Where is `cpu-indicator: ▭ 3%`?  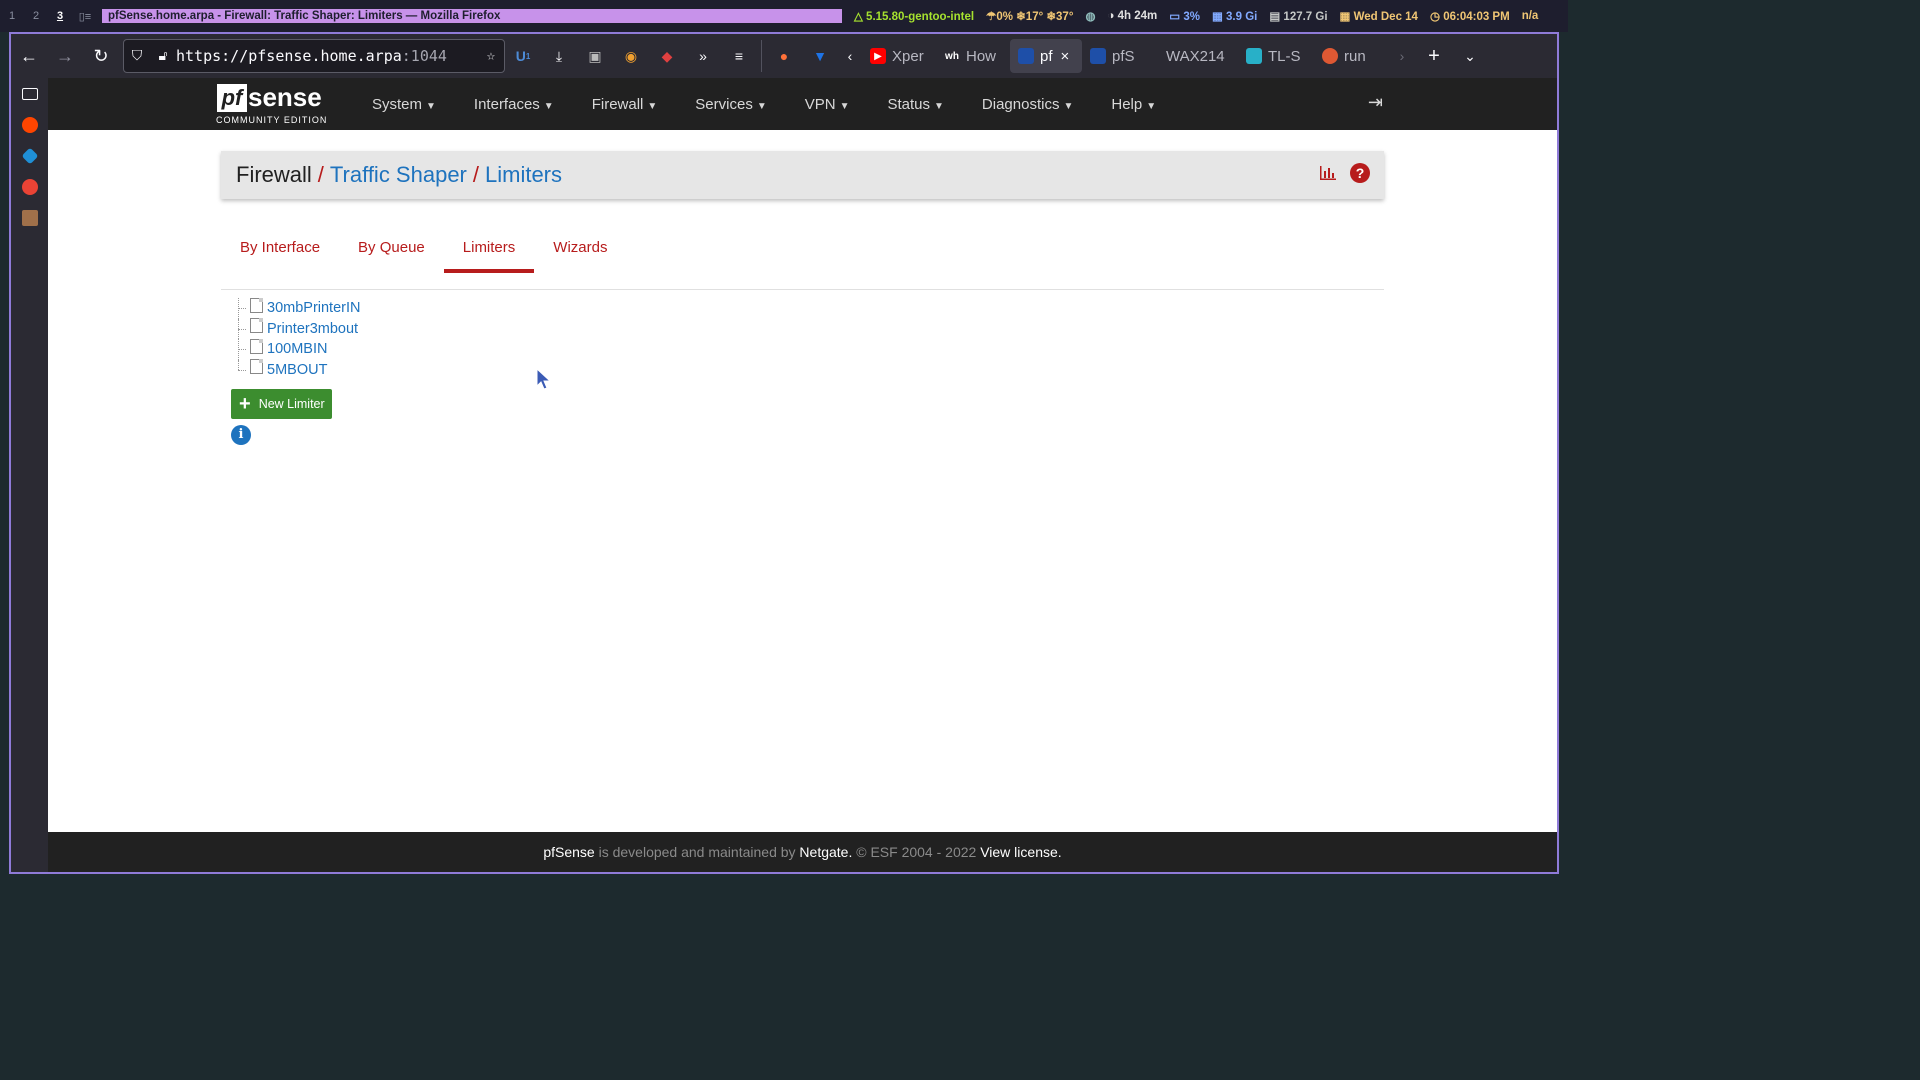 cpu-indicator: ▭ 3% is located at coordinates (1184, 17).